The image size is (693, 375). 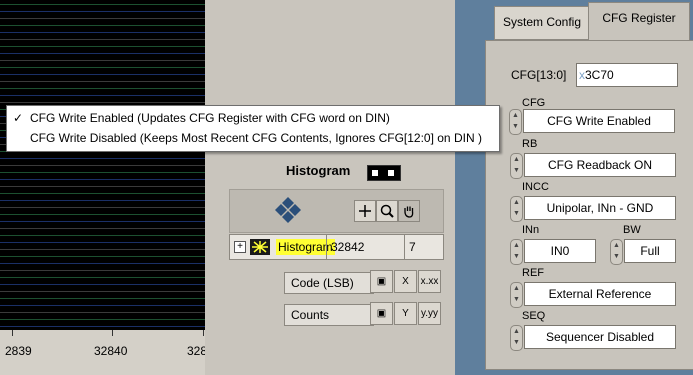 What do you see at coordinates (600, 294) in the screenshot?
I see `ref-ring: External Reference` at bounding box center [600, 294].